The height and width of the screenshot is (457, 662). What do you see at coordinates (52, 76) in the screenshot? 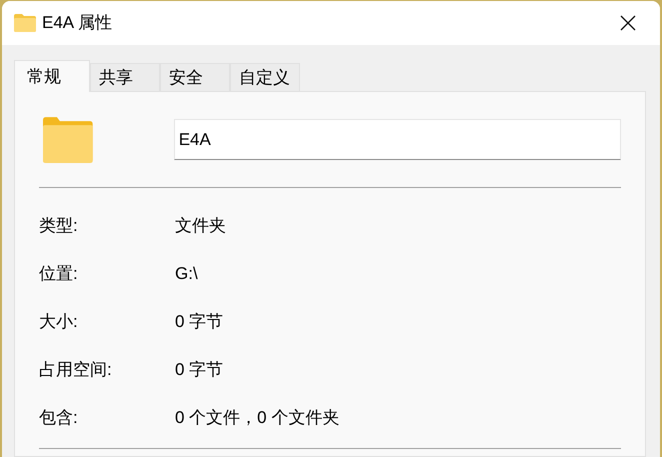
I see `tab: 常规` at bounding box center [52, 76].